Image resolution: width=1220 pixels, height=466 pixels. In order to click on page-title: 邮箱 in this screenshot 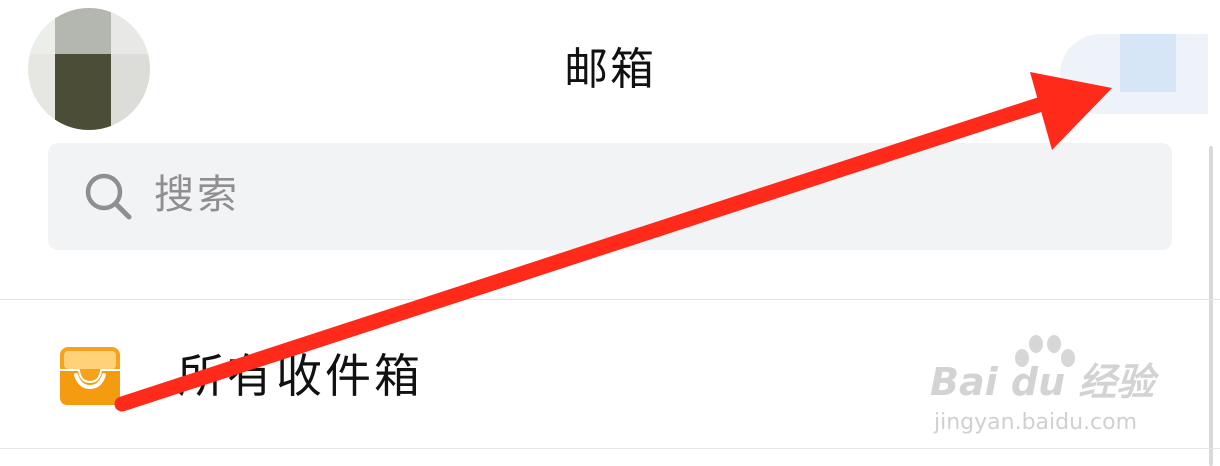, I will do `click(610, 69)`.